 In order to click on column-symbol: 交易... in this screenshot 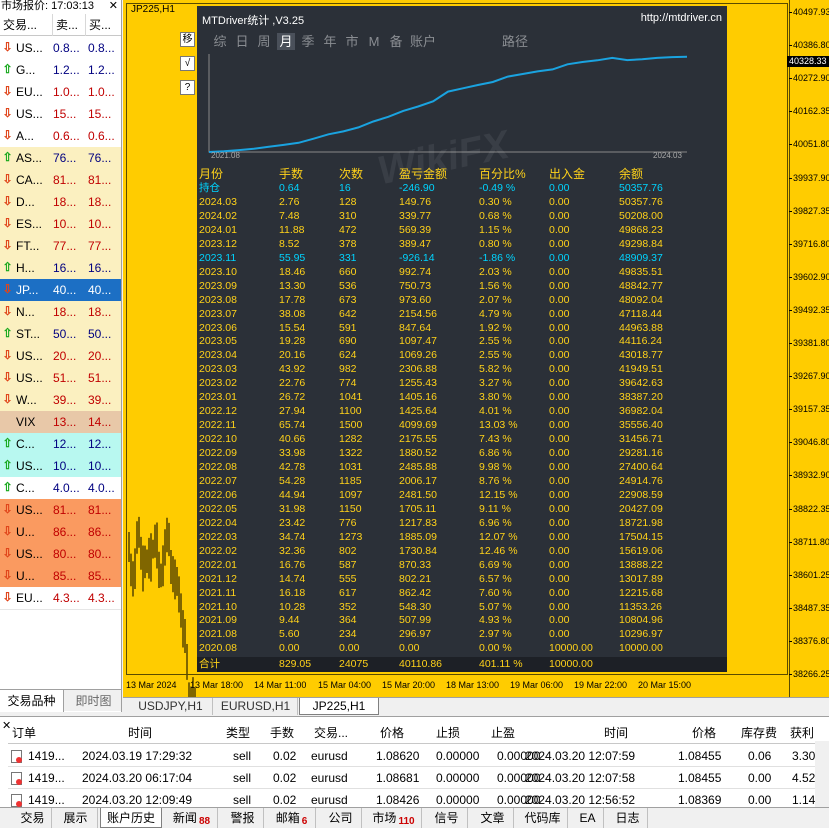, I will do `click(26, 25)`.